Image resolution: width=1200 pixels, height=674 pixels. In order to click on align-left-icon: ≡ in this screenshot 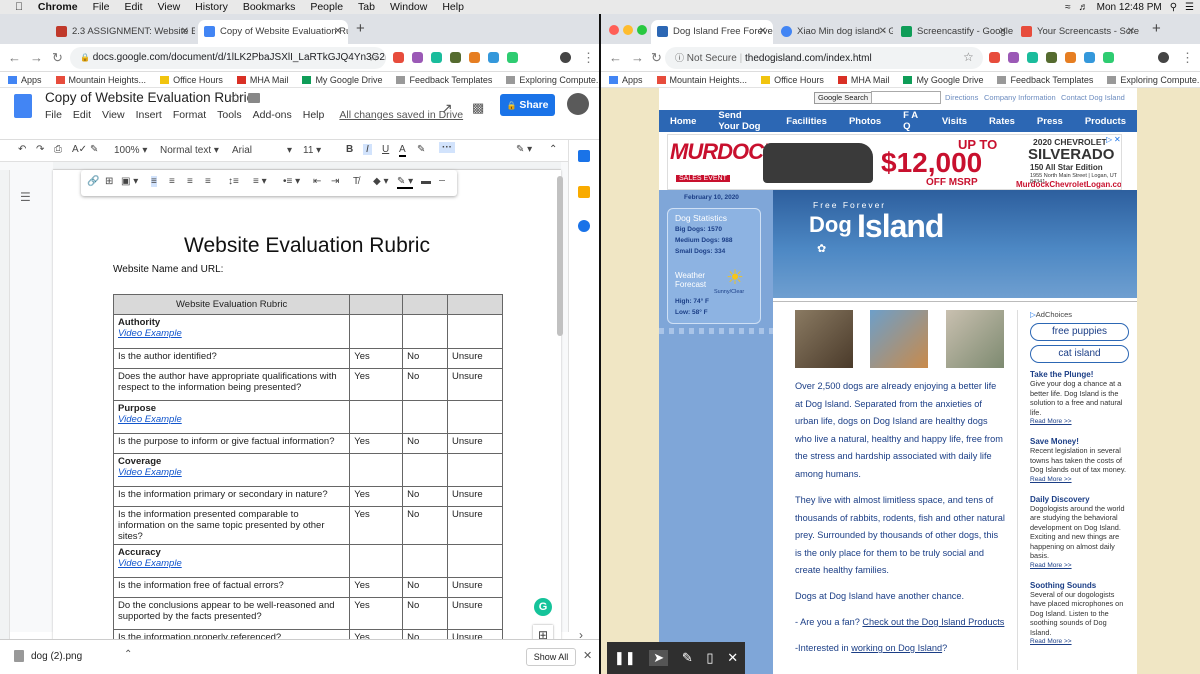, I will do `click(154, 181)`.